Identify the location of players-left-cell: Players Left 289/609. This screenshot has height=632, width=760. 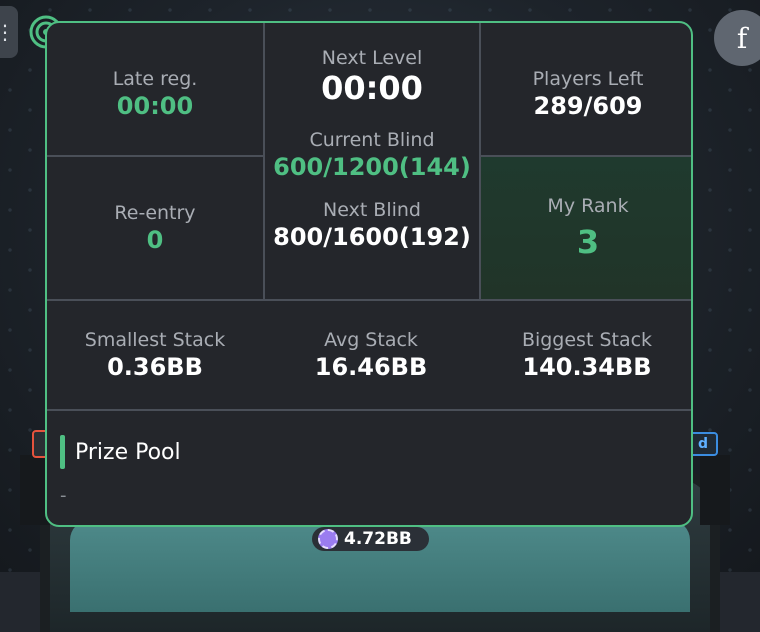
(586, 89).